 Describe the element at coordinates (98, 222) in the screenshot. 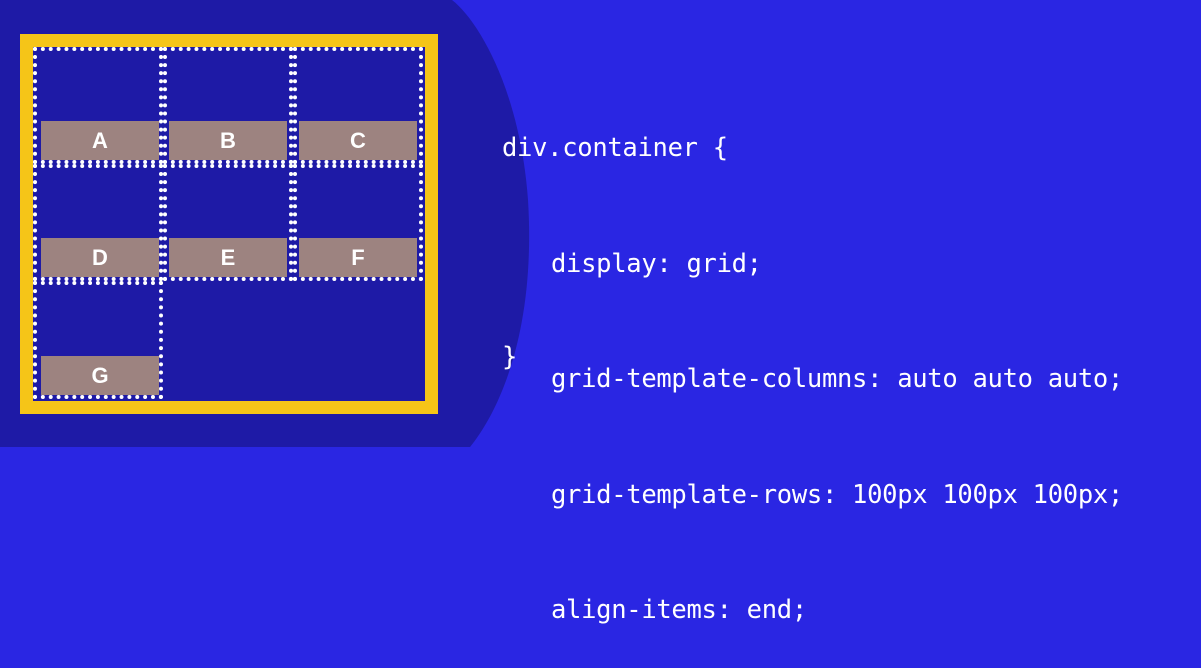

I see `grid-cell: D` at that location.